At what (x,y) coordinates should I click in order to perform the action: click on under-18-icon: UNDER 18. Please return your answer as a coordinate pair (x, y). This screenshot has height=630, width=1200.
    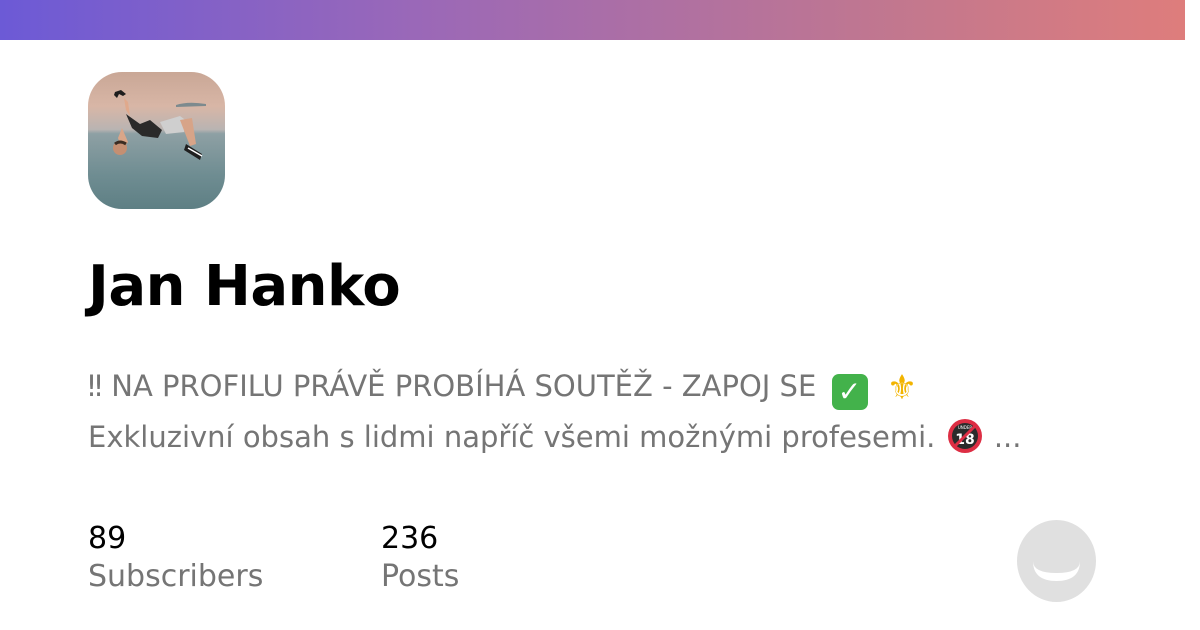
    Looking at the image, I should click on (964, 436).